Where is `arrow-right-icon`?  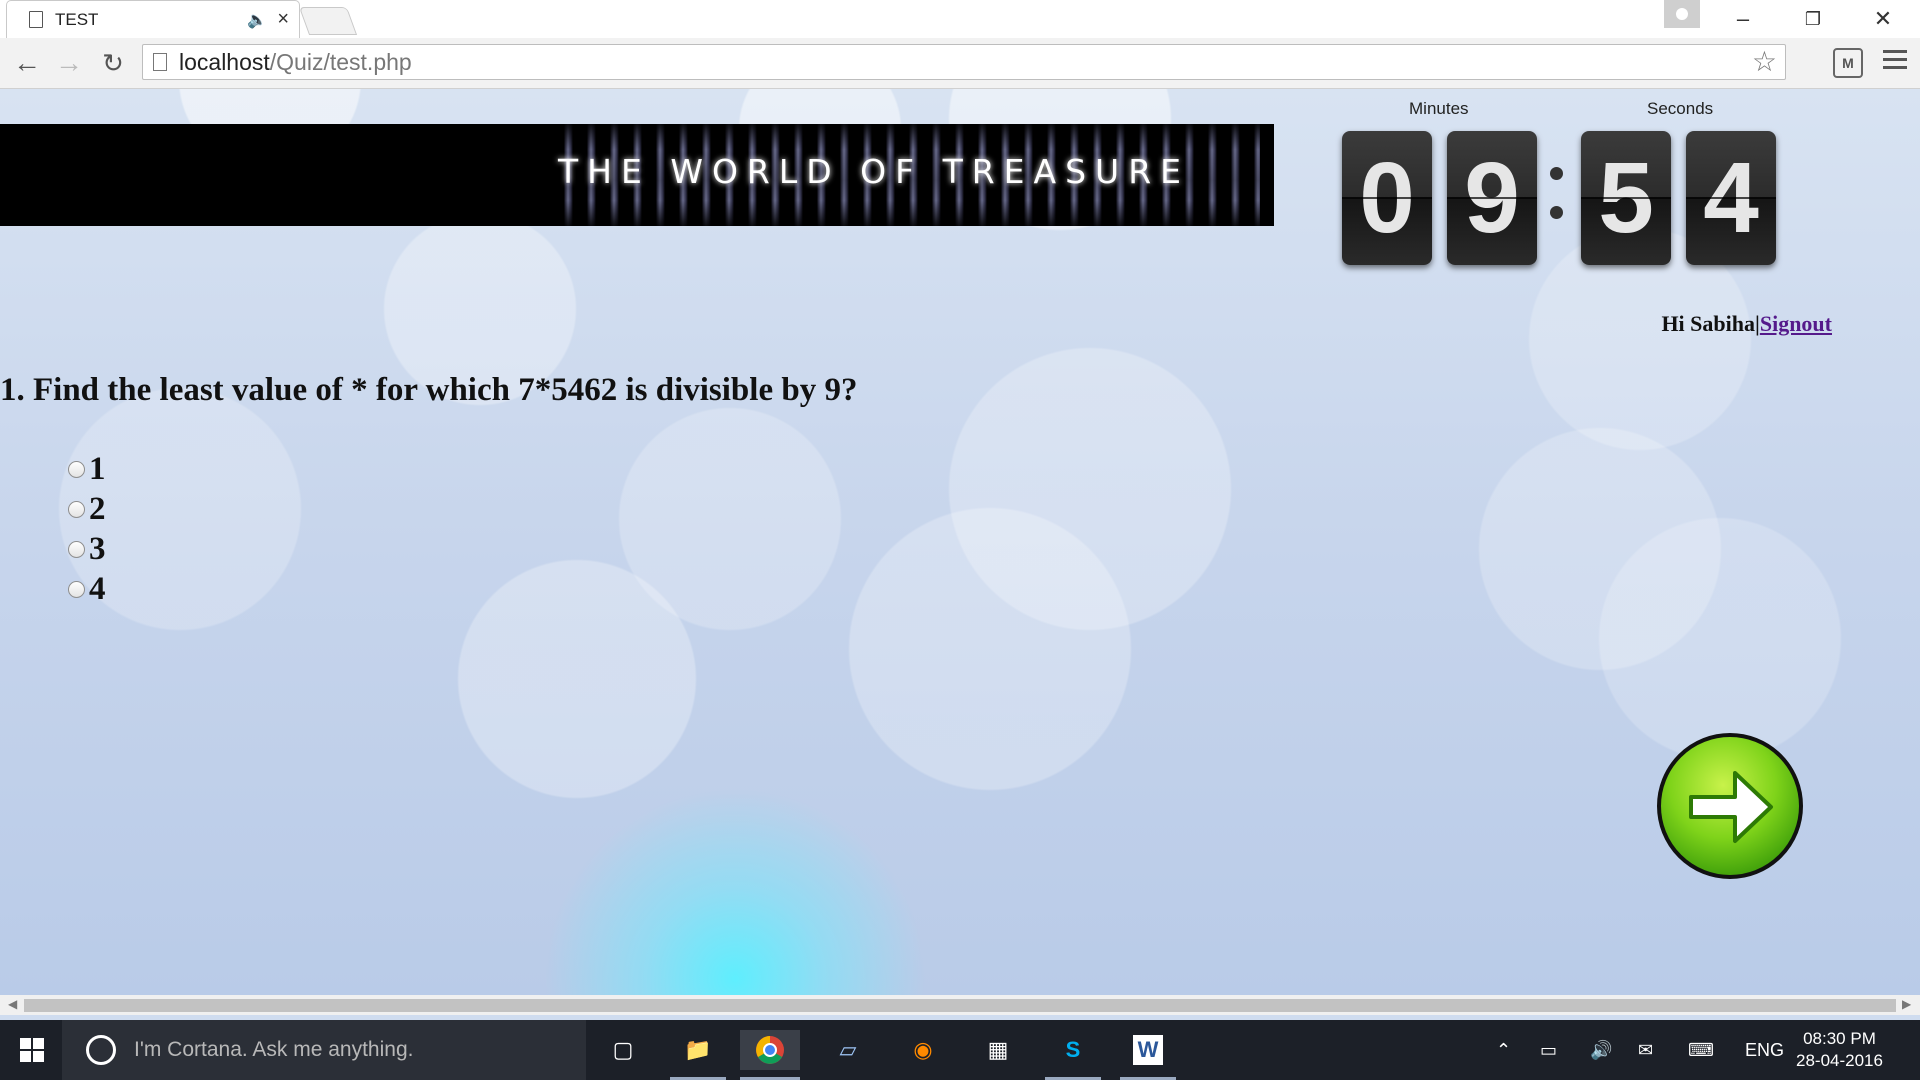
arrow-right-icon is located at coordinates (1731, 807).